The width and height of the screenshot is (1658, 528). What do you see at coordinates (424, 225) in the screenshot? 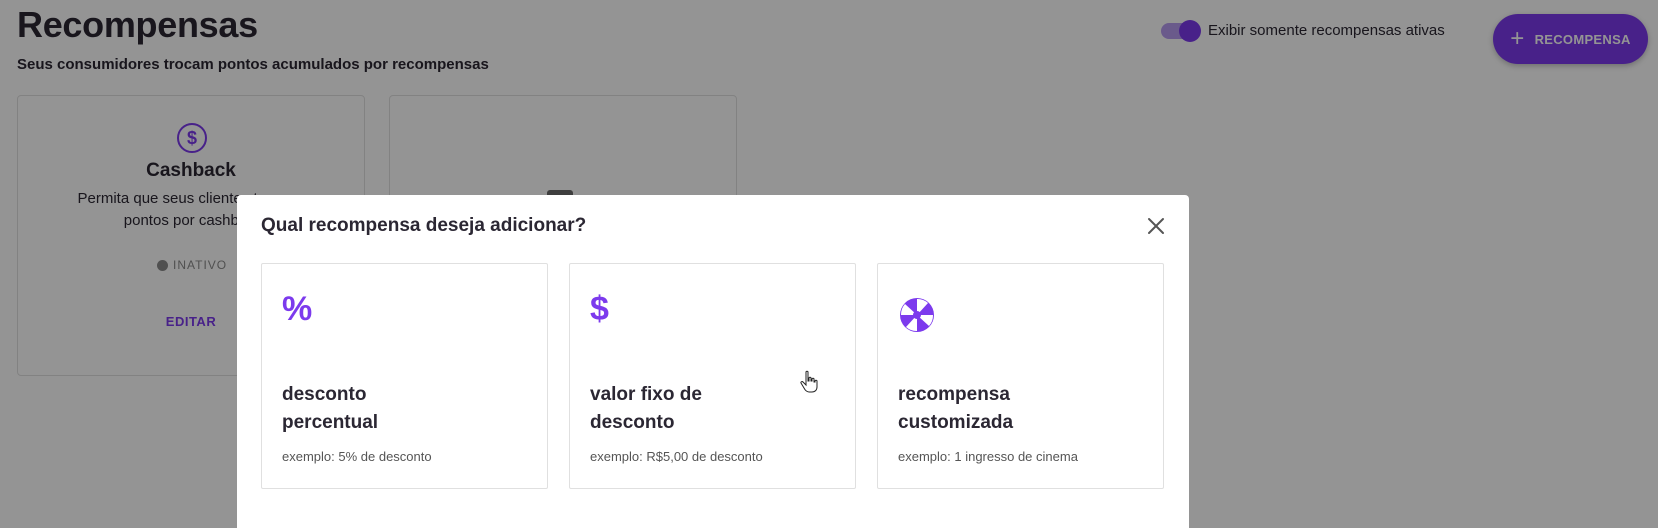
I see `dialog-title: Qual recompensa deseja adicionar?` at bounding box center [424, 225].